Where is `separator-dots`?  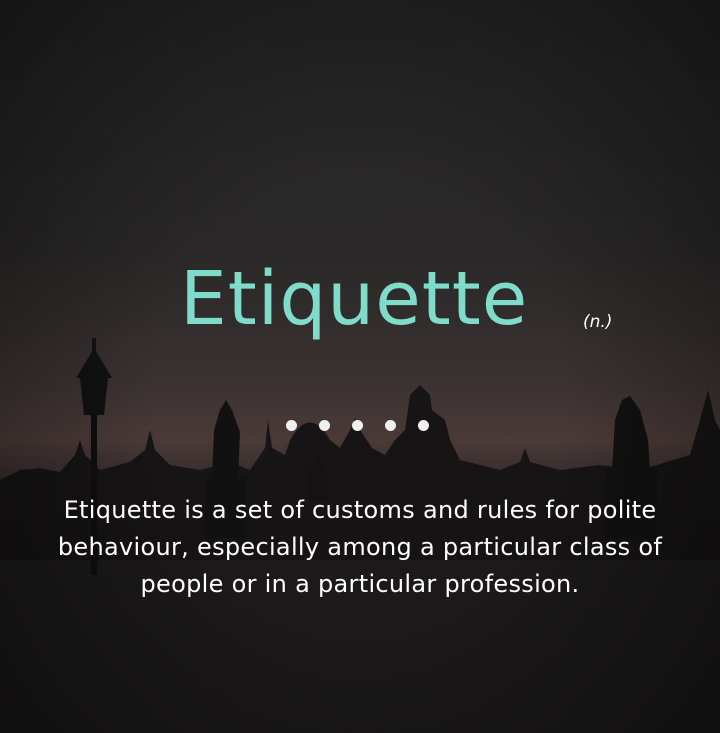
separator-dots is located at coordinates (357, 425).